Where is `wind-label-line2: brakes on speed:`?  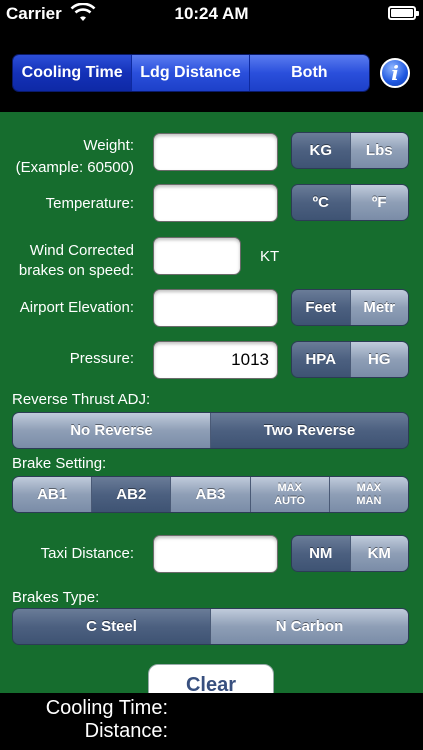 wind-label-line2: brakes on speed: is located at coordinates (76, 270).